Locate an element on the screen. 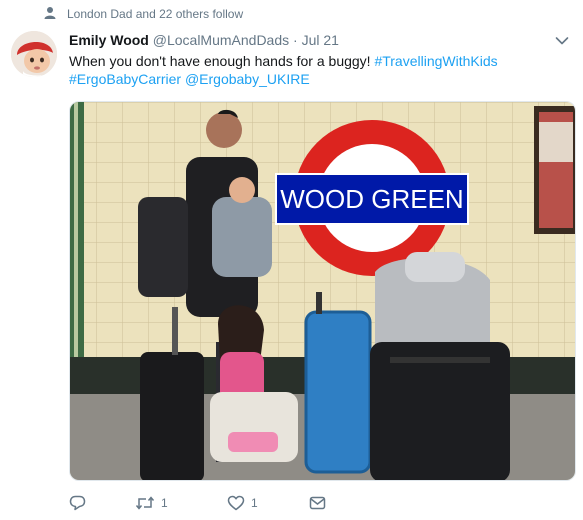  tweet-timestamp: Jul 21 is located at coordinates (320, 40).